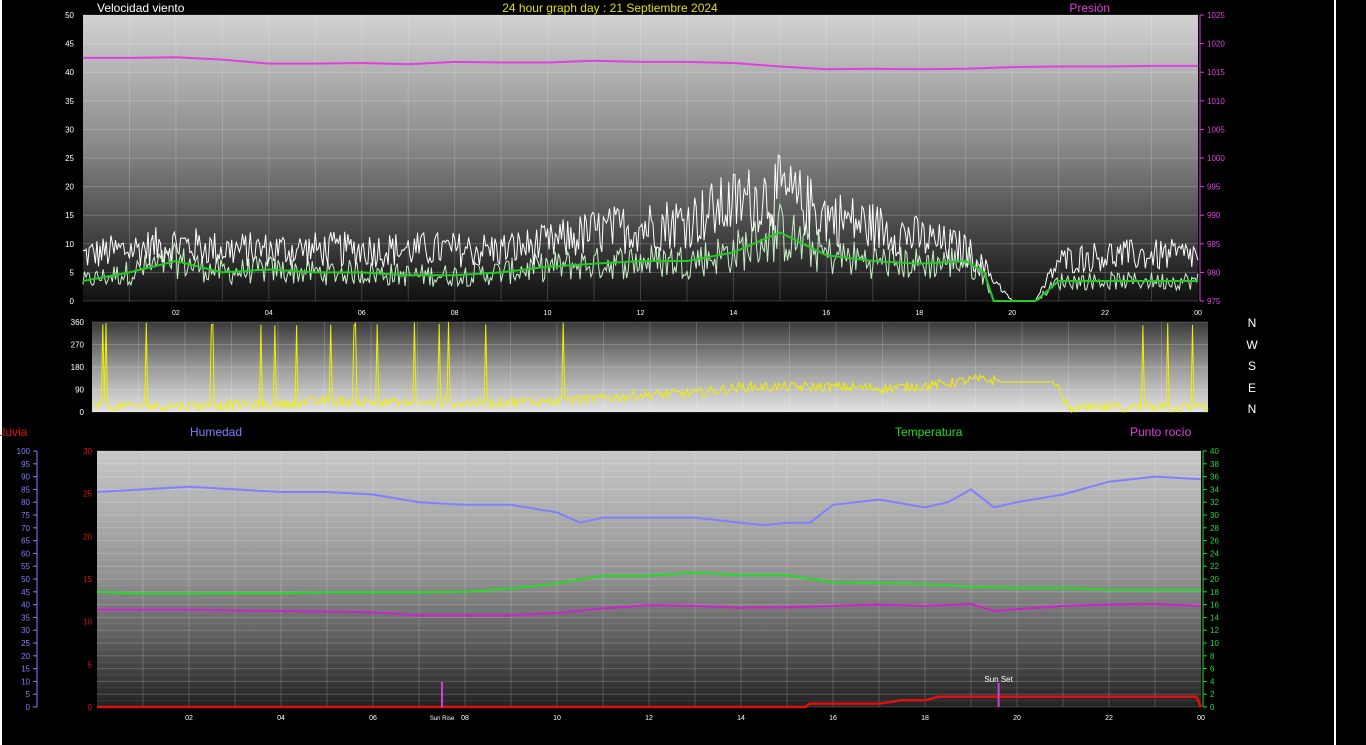 The width and height of the screenshot is (1366, 745). What do you see at coordinates (1105, 313) in the screenshot?
I see `wind-x-tick: 22` at bounding box center [1105, 313].